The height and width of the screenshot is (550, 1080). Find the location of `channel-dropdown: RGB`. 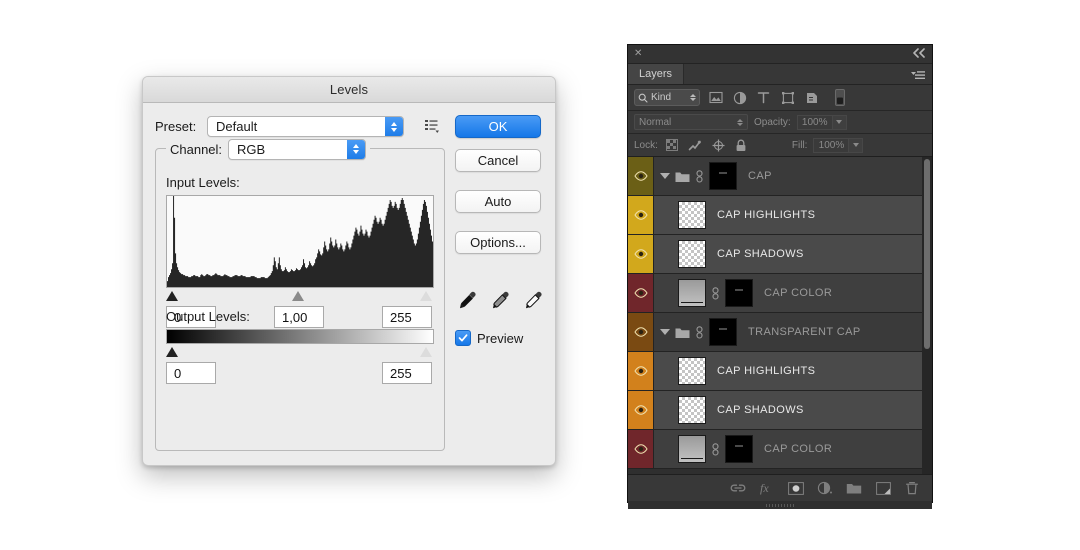

channel-dropdown: RGB is located at coordinates (297, 149).